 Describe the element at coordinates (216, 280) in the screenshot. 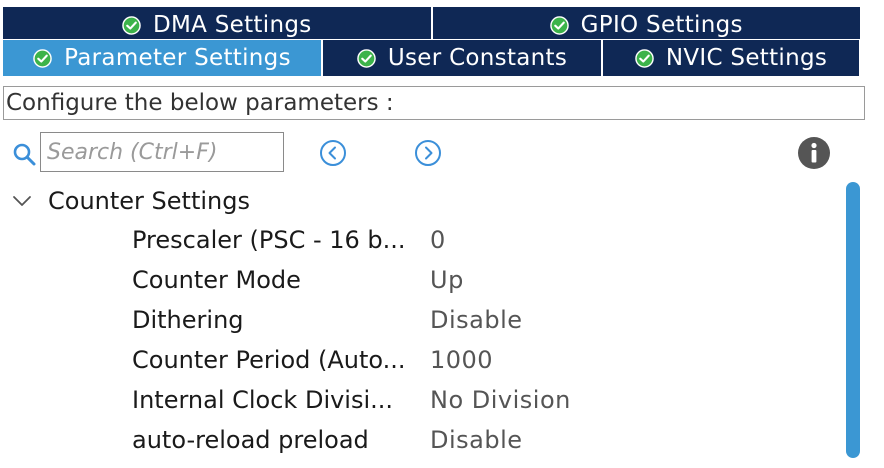

I see `param-name: Counter Mode` at that location.